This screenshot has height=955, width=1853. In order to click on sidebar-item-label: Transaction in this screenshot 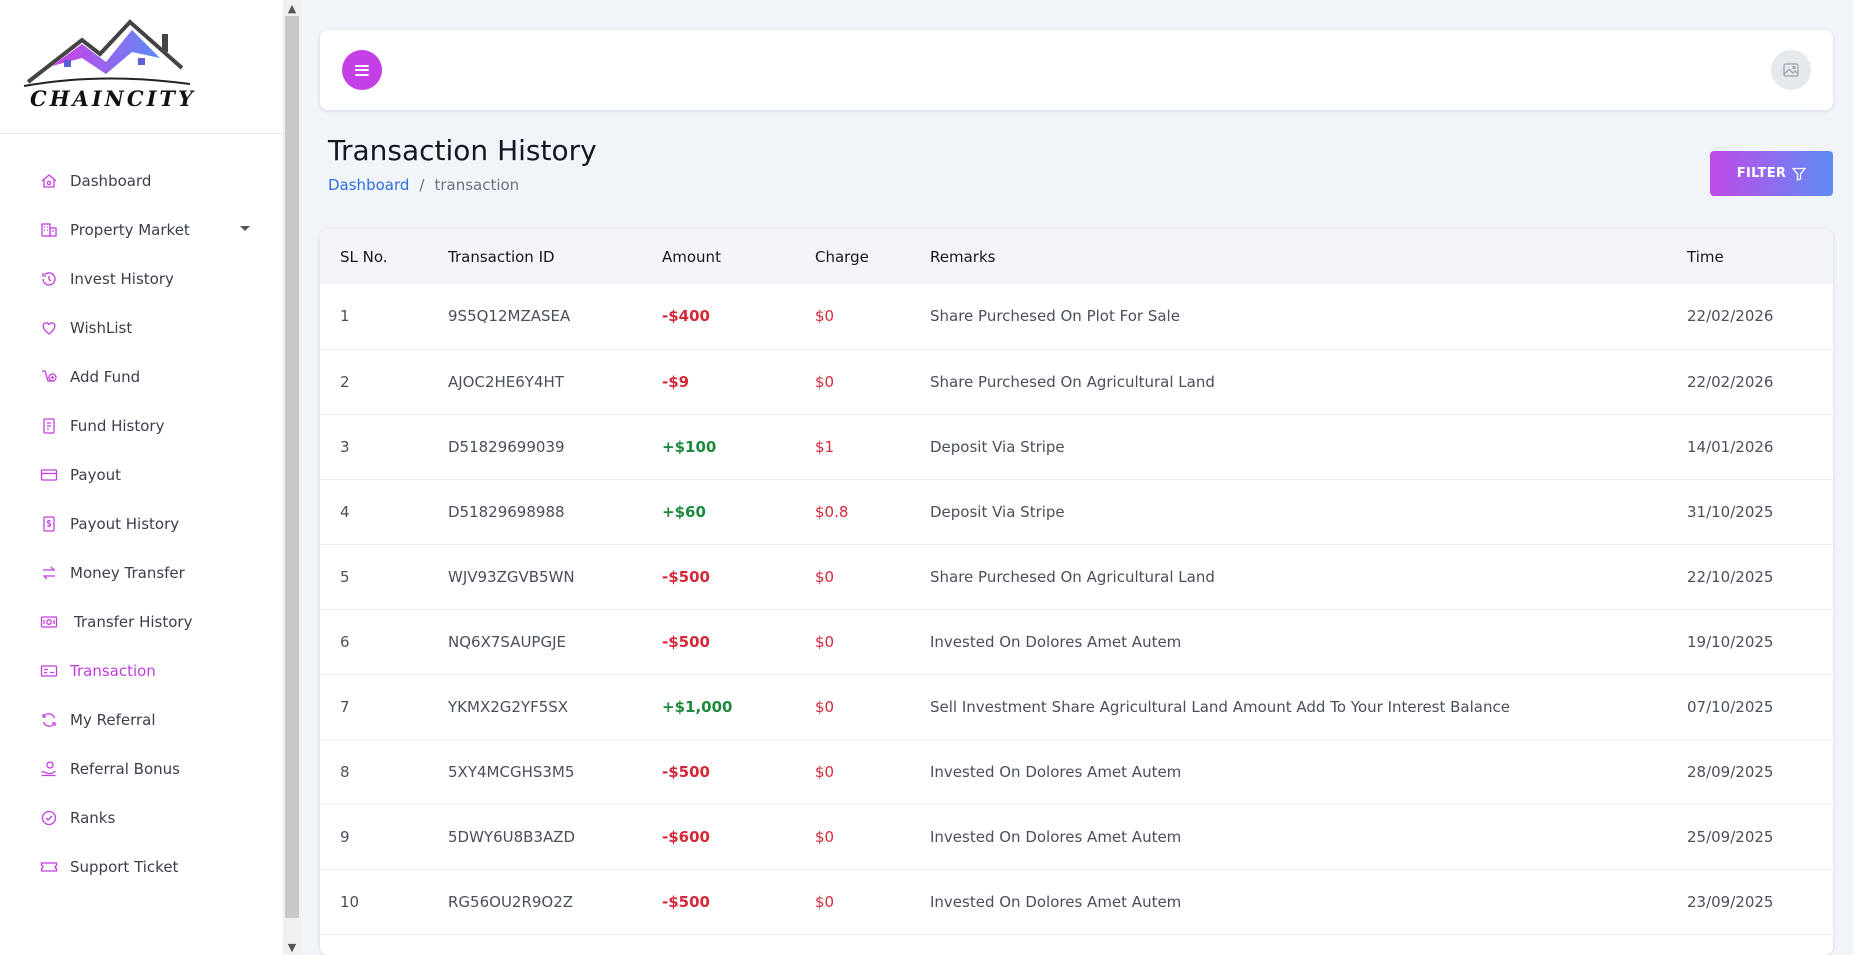, I will do `click(113, 670)`.